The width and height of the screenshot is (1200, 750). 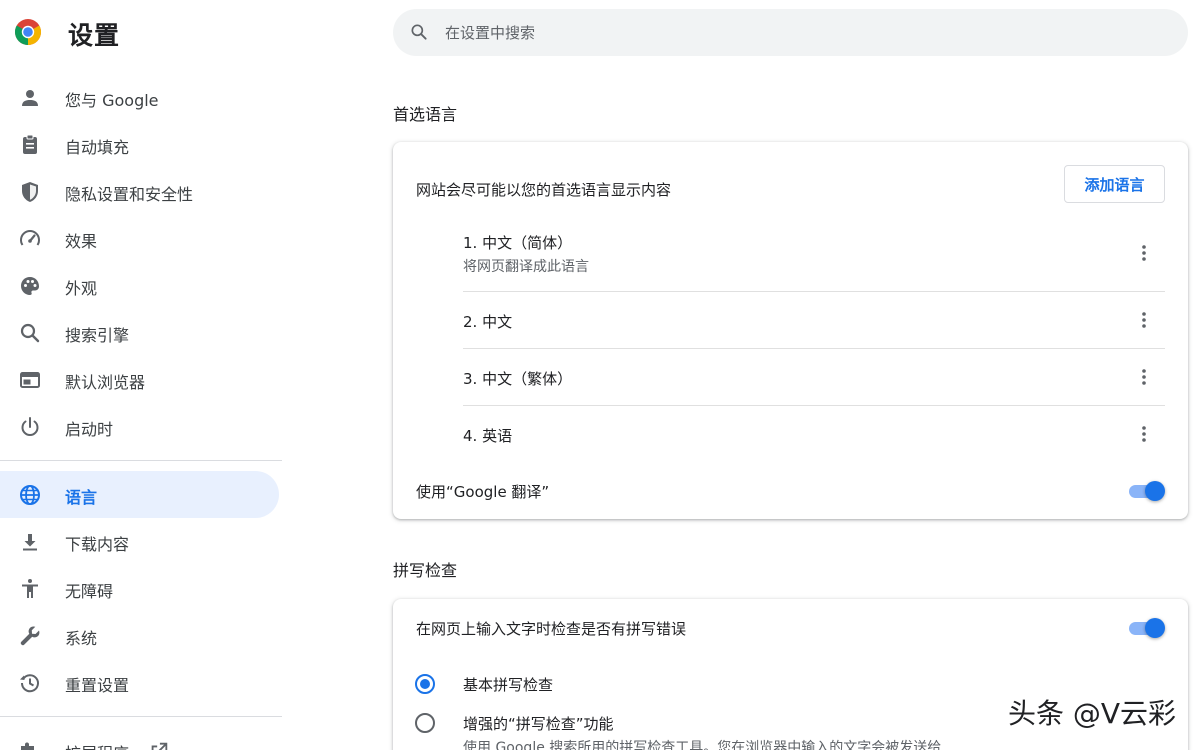 I want to click on wrench-icon, so click(x=30, y=636).